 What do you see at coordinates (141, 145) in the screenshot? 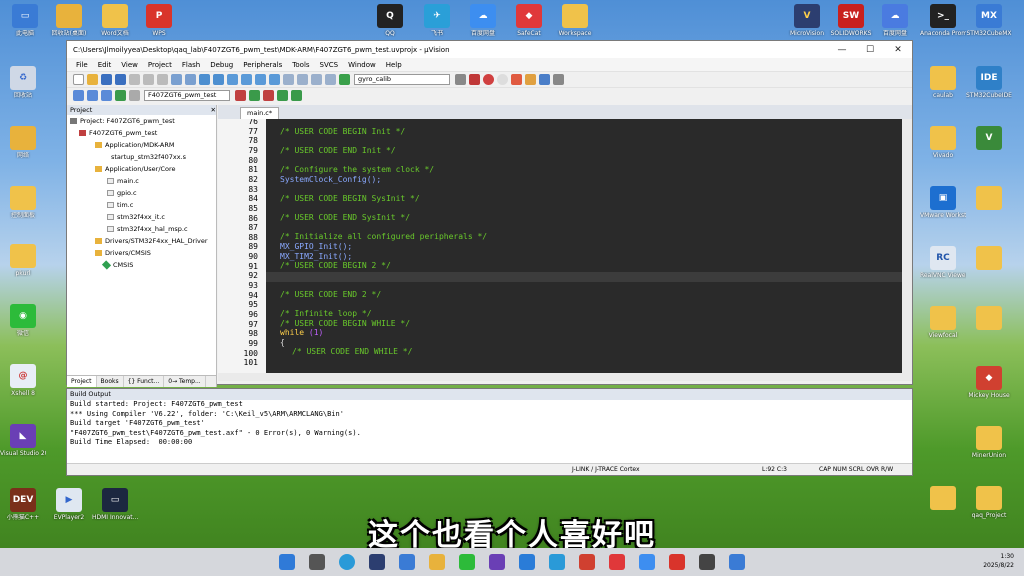
I see `tree-item-group-mdkarm: Application/MDK-ARM` at bounding box center [141, 145].